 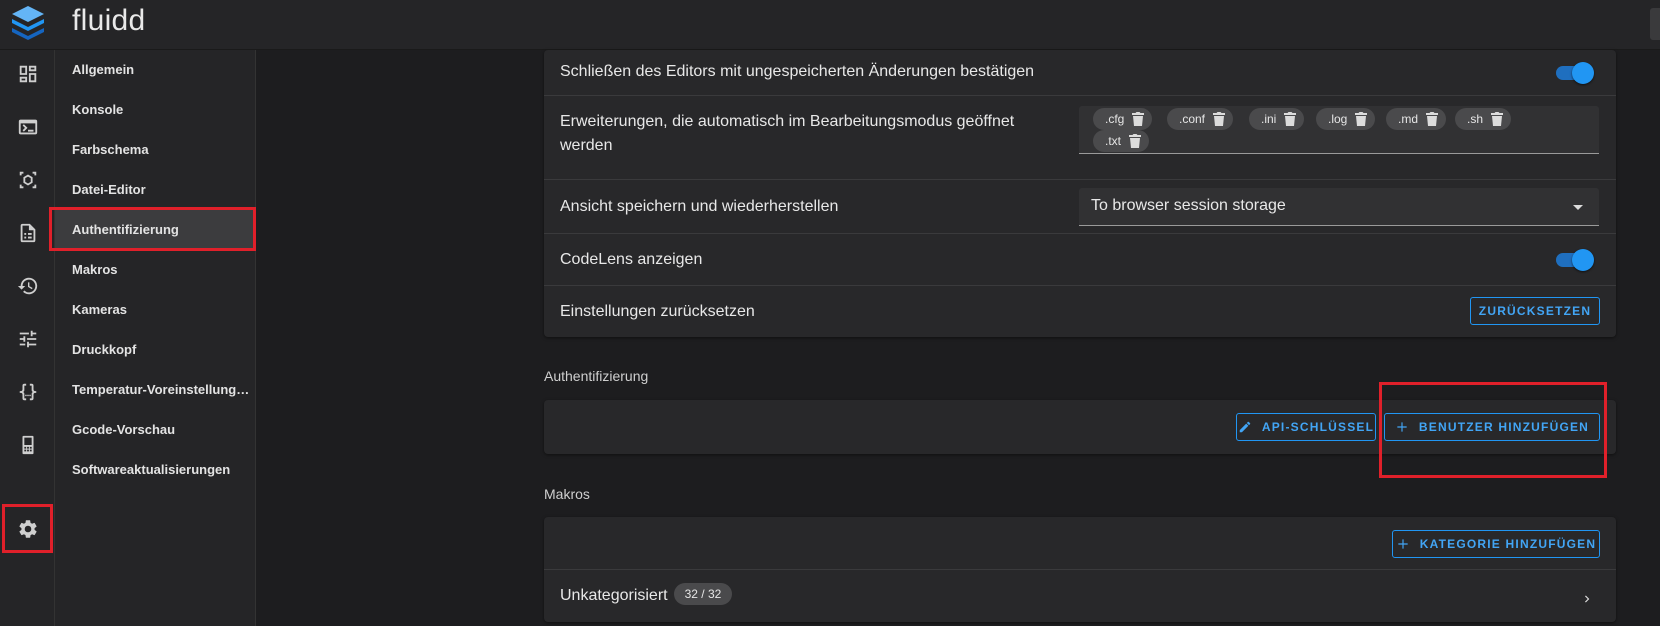 I want to click on codelens-label: CodeLens anzeigen, so click(x=631, y=259).